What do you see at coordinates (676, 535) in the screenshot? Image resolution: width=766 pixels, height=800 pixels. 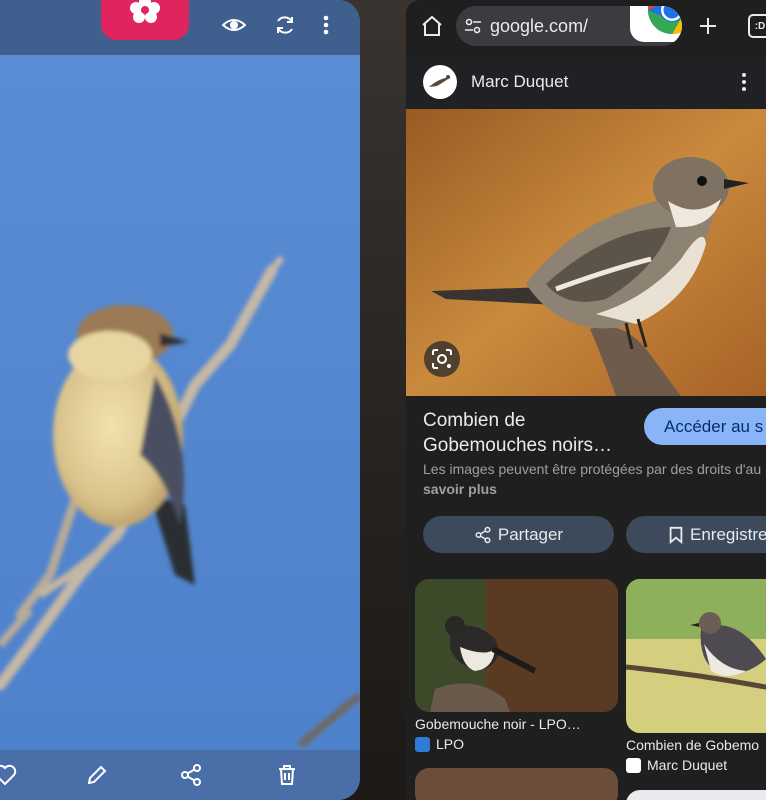 I see `bookmark-icon` at bounding box center [676, 535].